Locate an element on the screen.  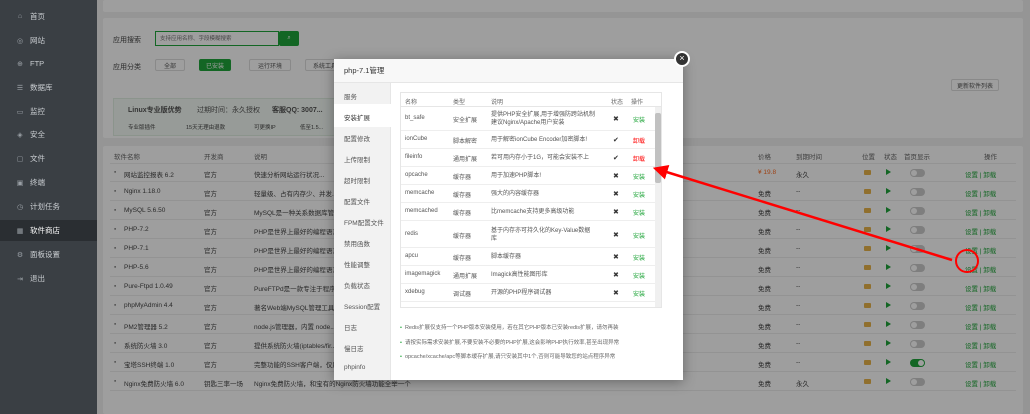
extension-row: opcache 缓存器 用于加速PHP脚本! ✖ 安装 is located at coordinates (531, 176).